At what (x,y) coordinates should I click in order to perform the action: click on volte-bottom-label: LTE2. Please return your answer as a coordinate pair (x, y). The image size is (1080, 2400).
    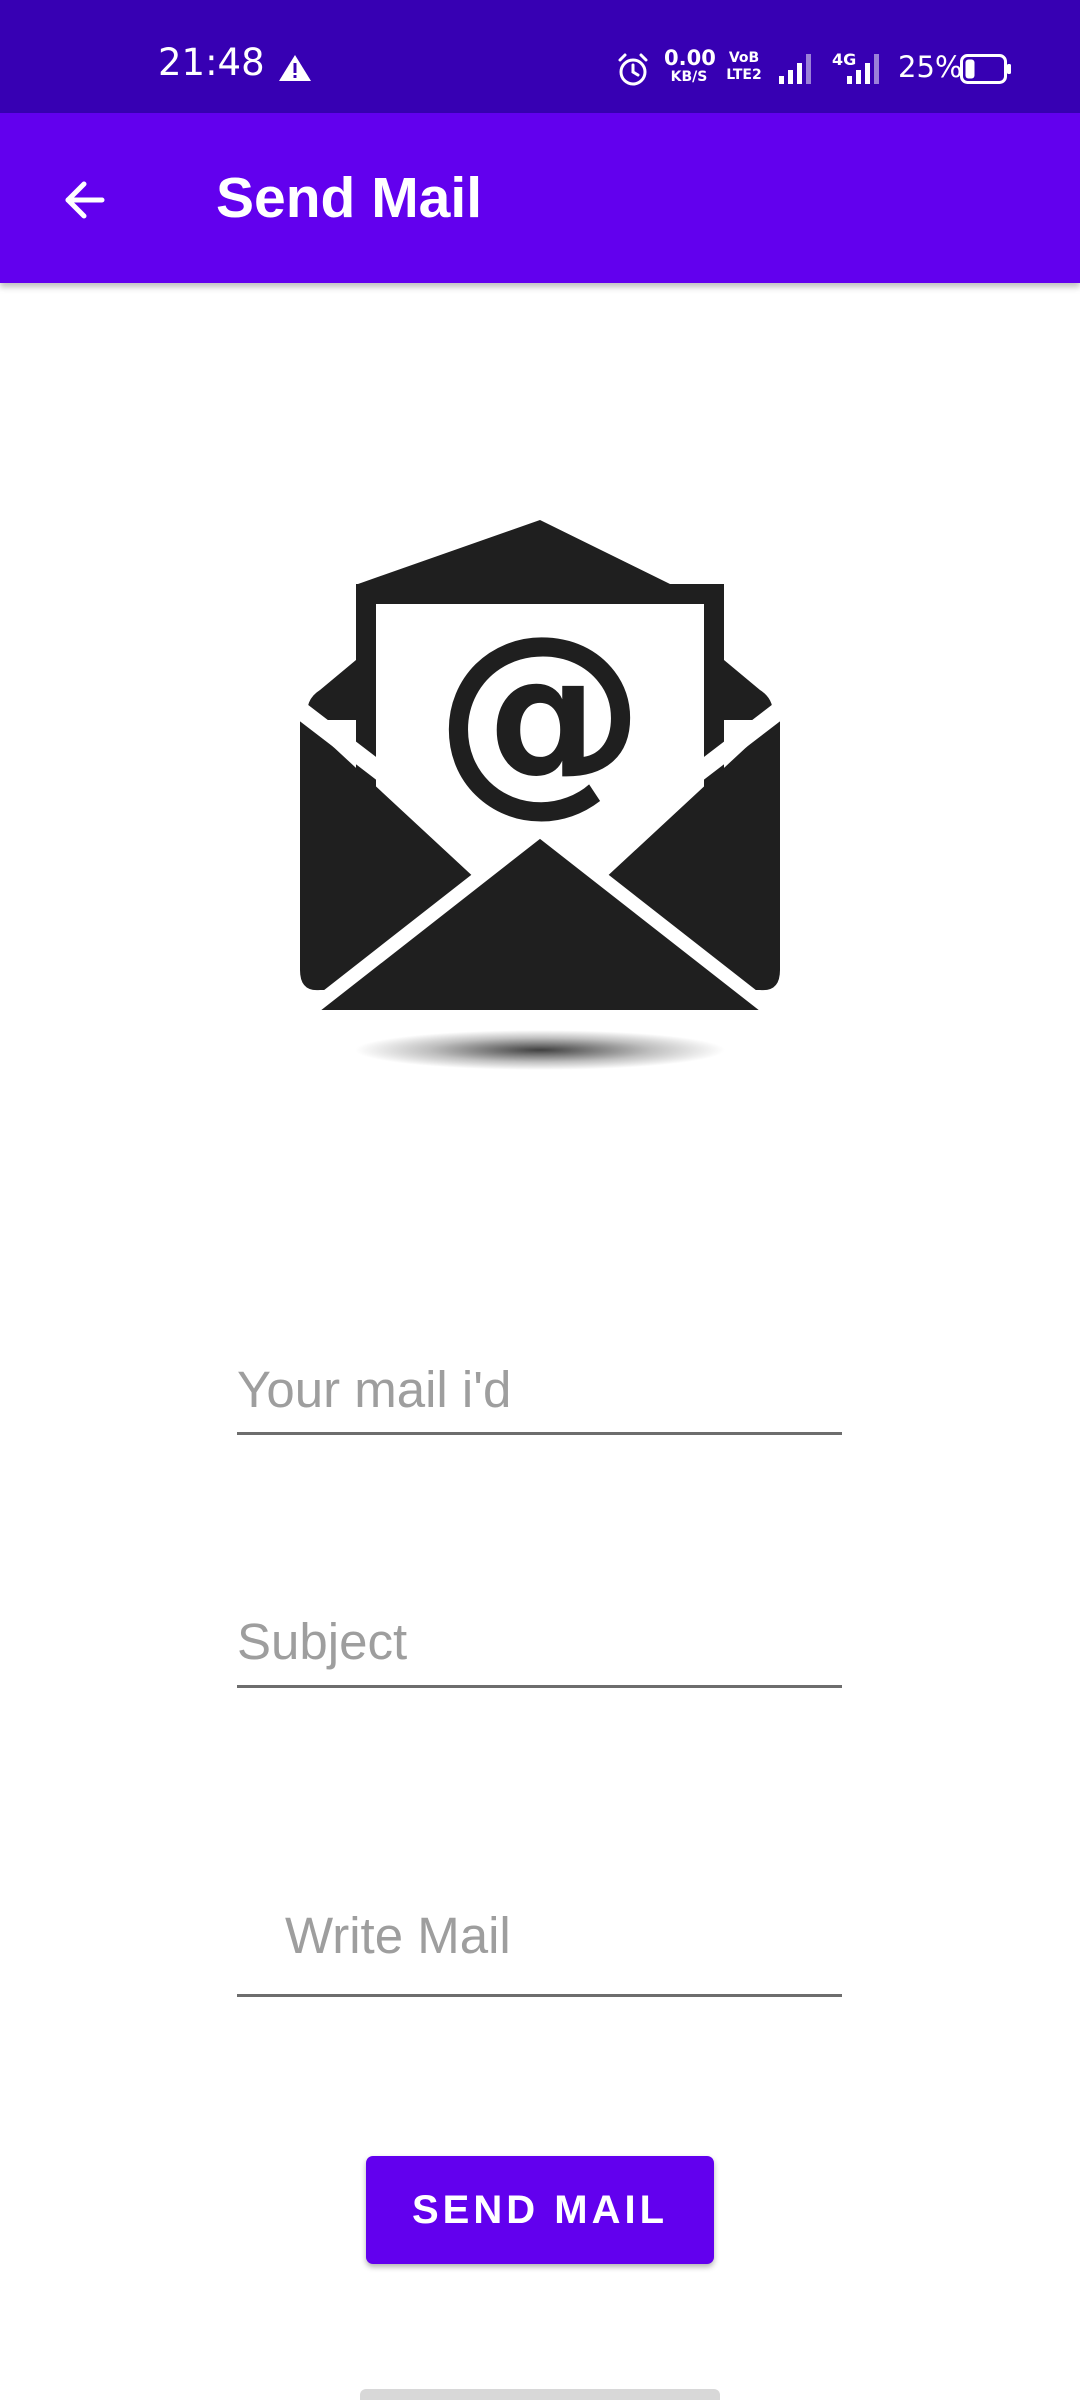
    Looking at the image, I should click on (744, 75).